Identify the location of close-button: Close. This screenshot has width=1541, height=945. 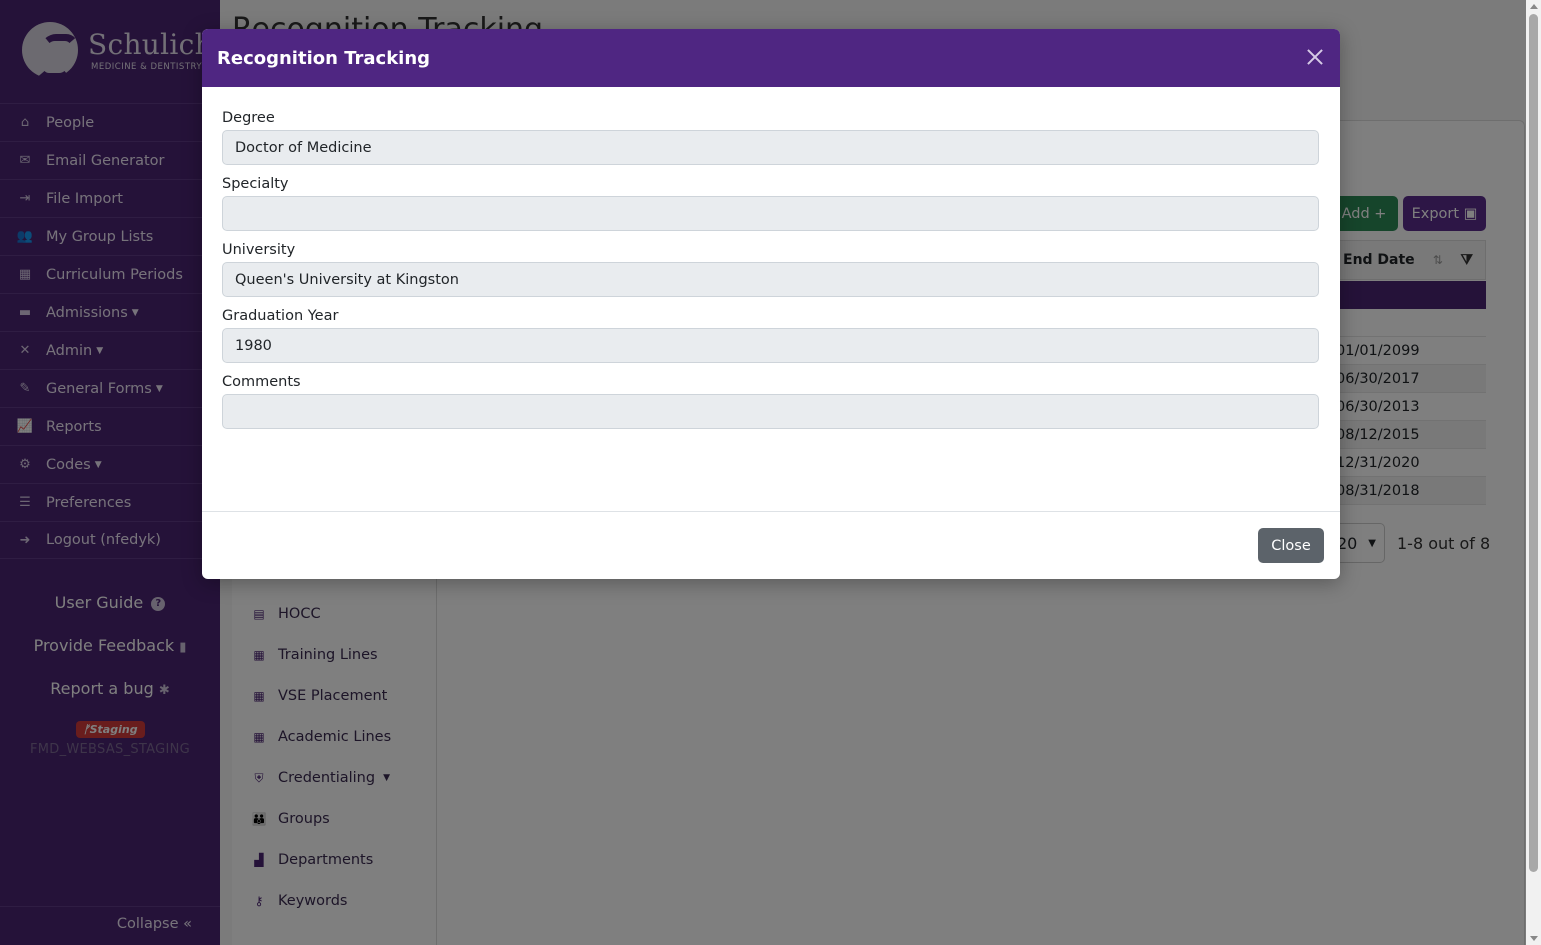
(1291, 545).